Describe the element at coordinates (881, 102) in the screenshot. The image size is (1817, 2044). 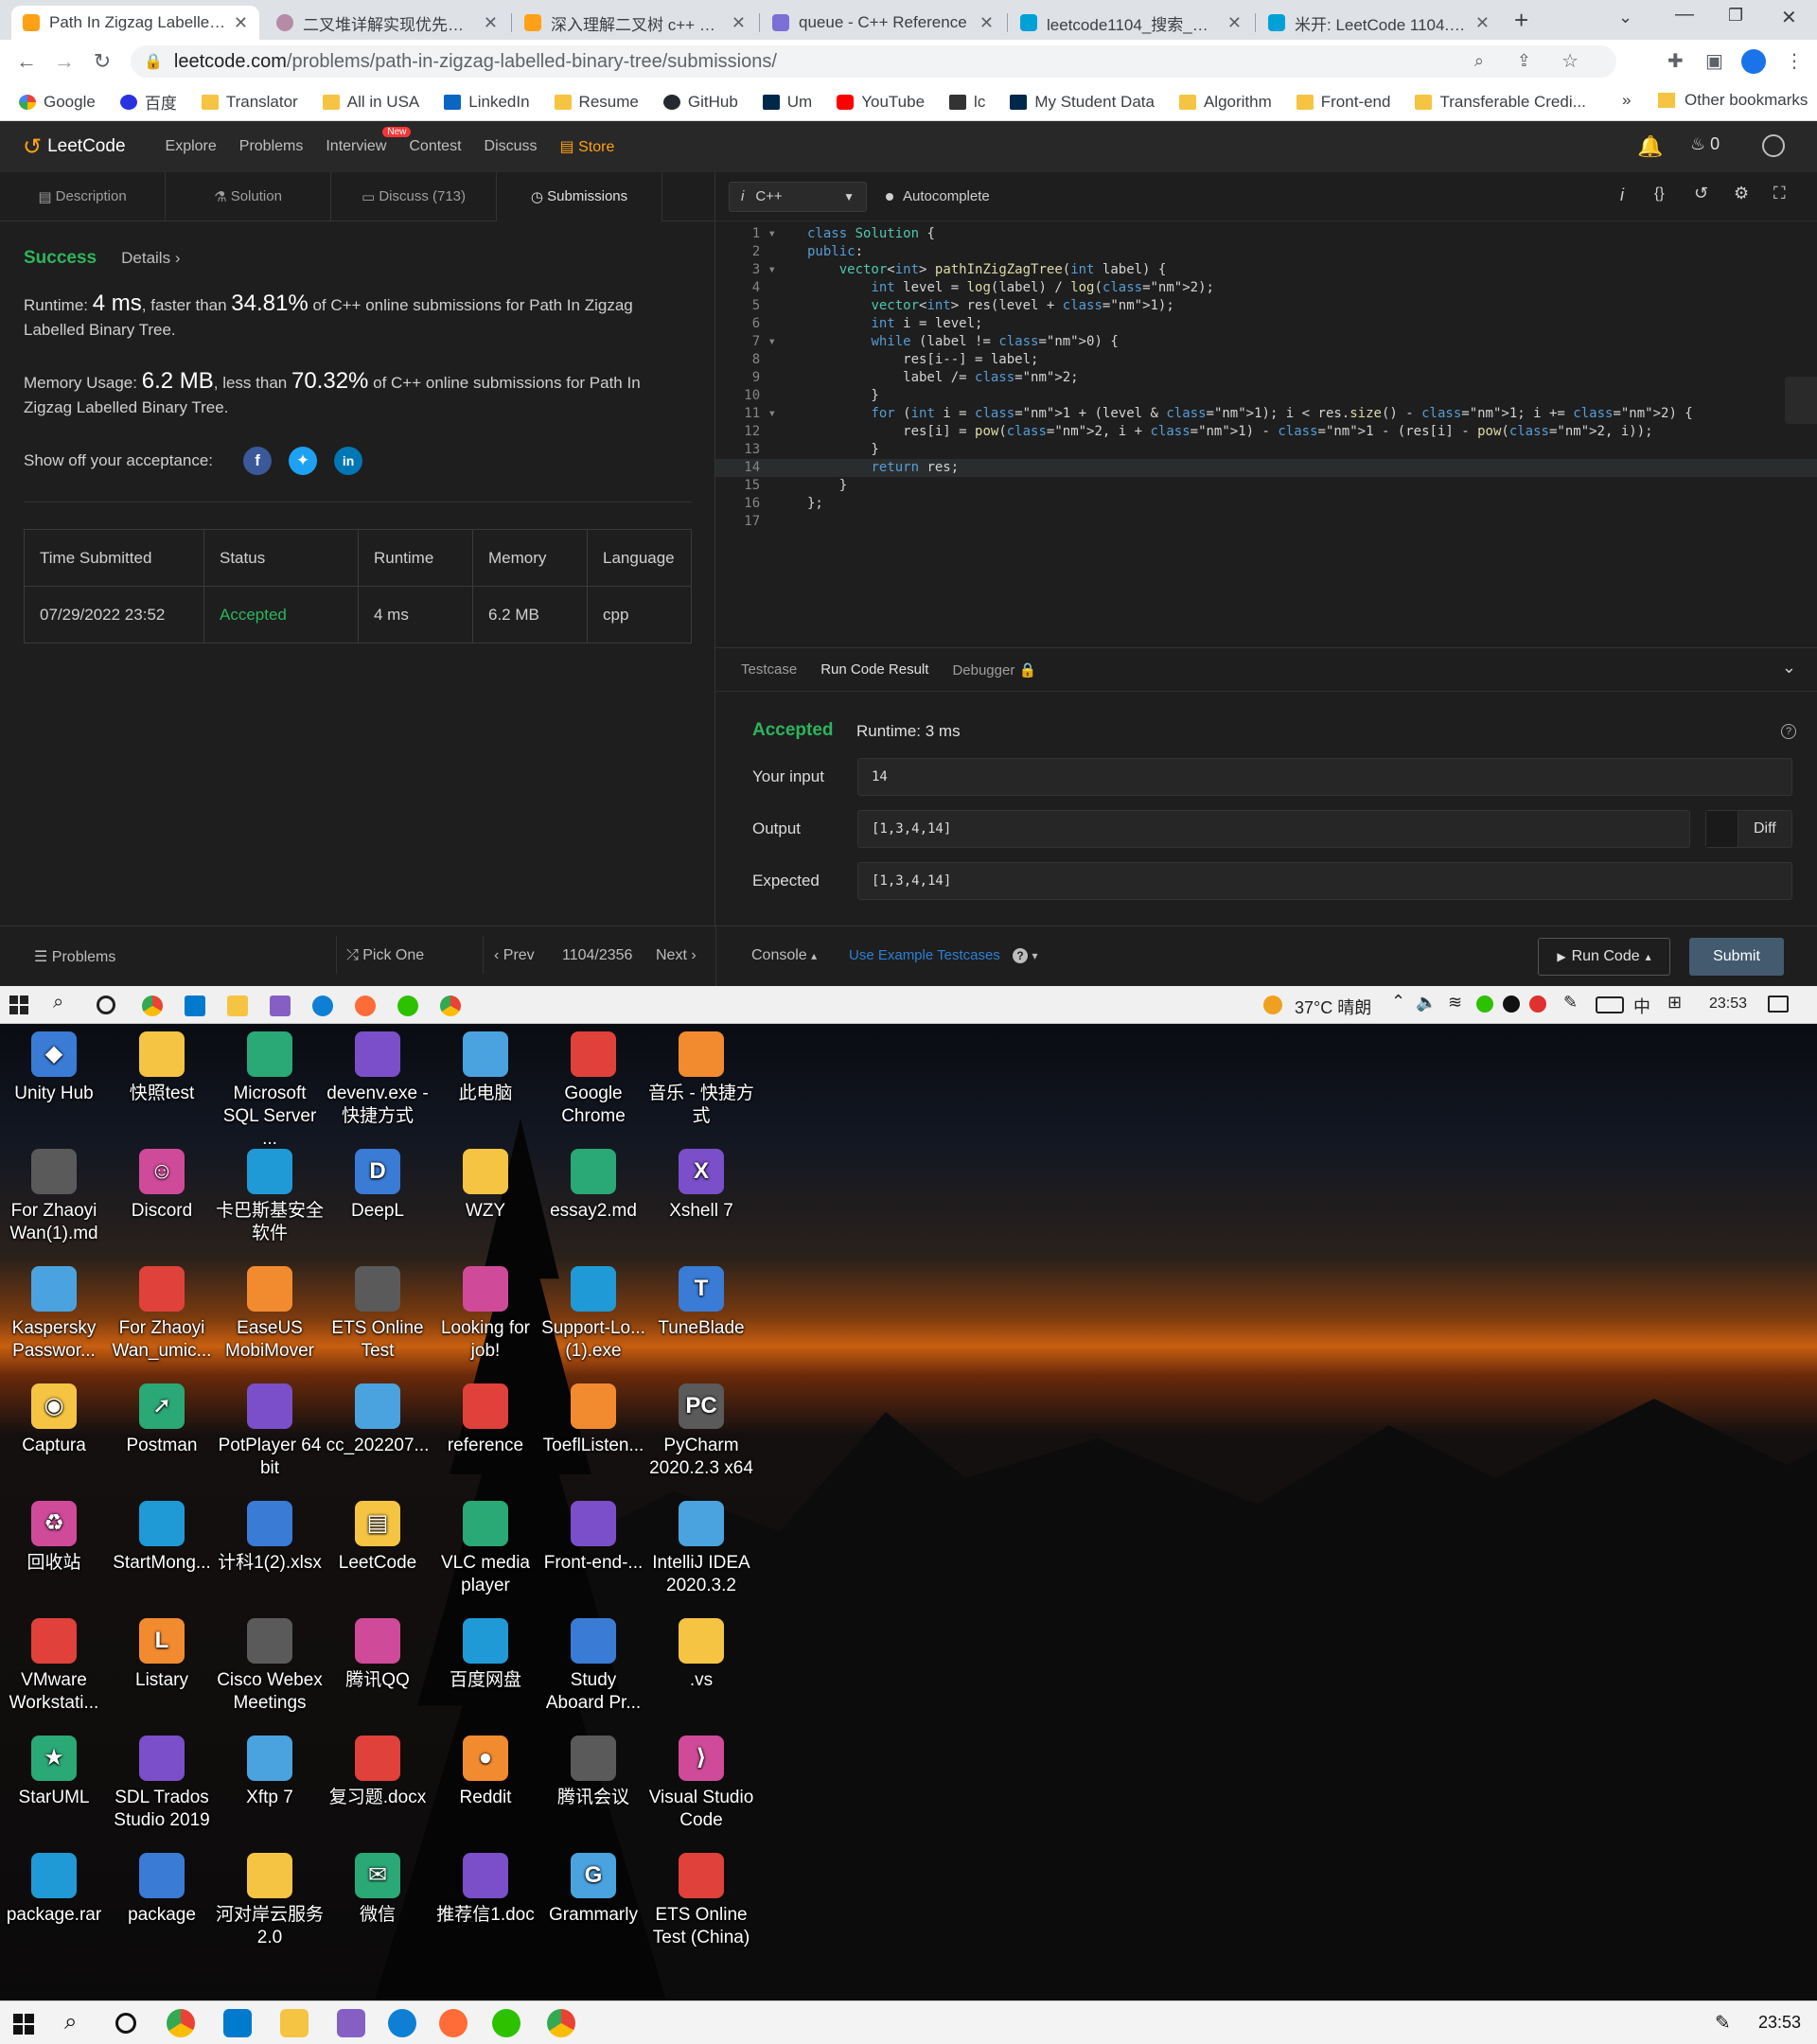
I see `bookmark-youtube: YouTube` at that location.